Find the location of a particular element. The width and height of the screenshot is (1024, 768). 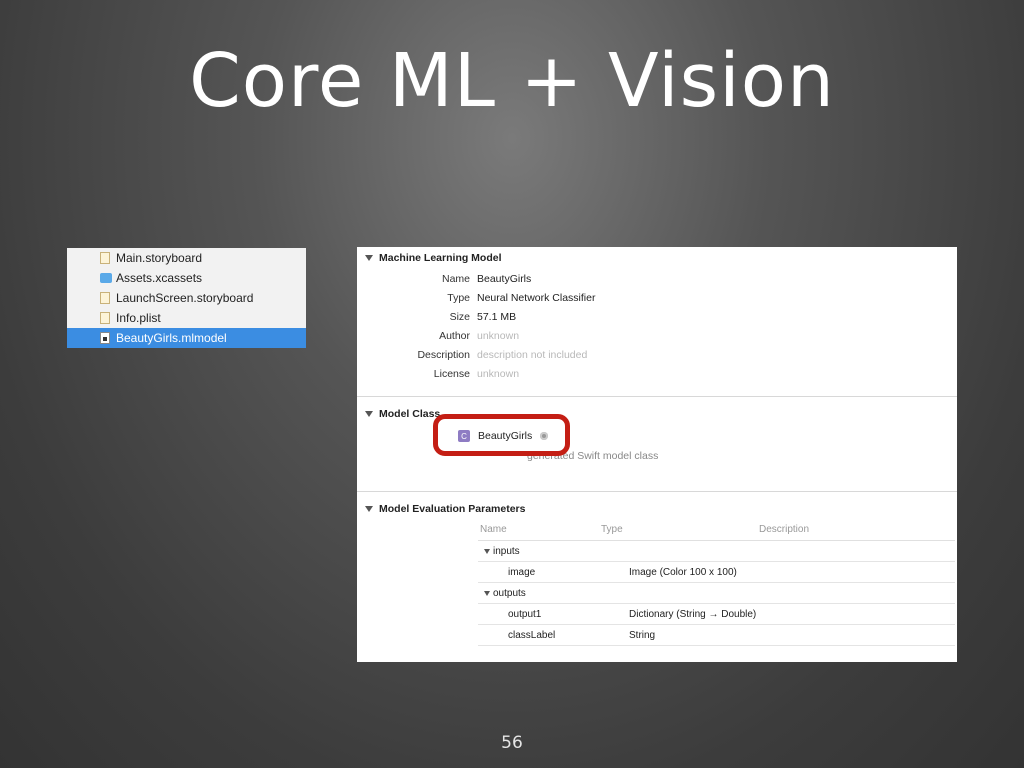

page-number: 56 is located at coordinates (512, 743).